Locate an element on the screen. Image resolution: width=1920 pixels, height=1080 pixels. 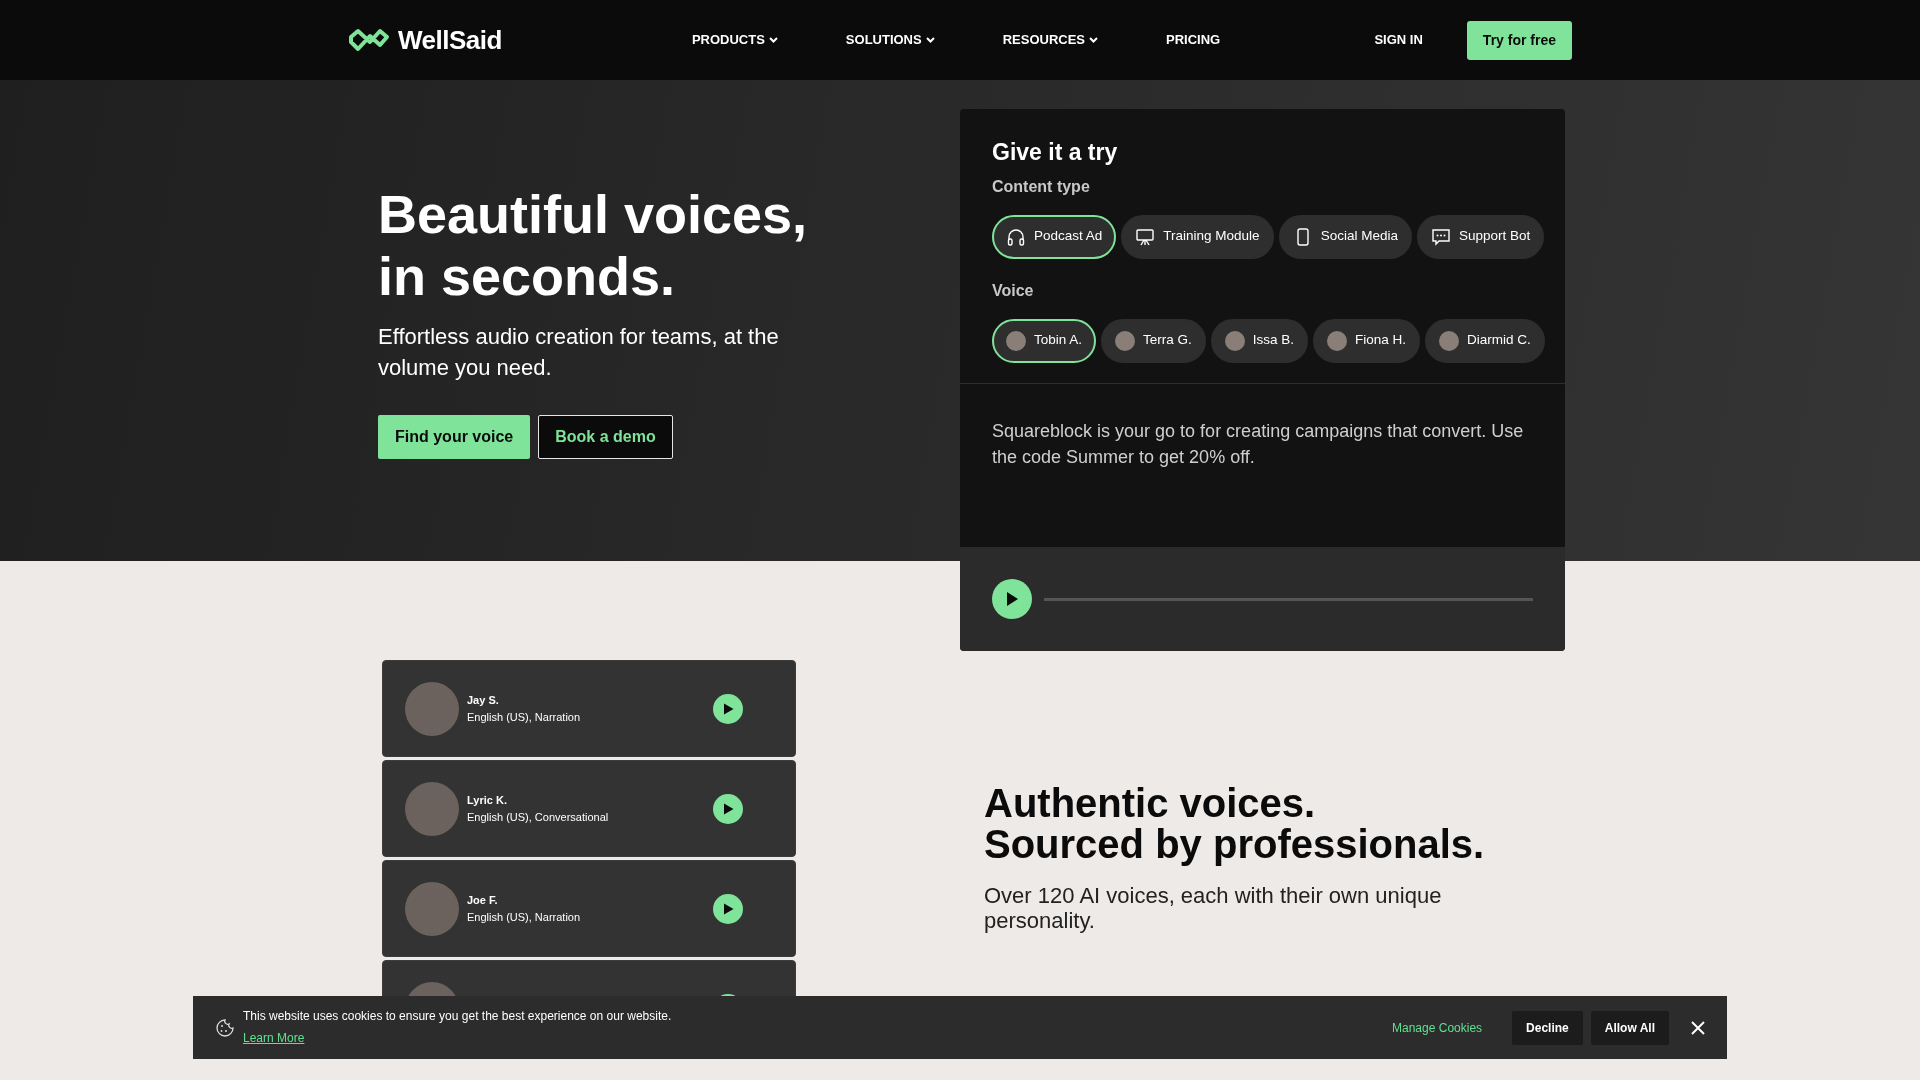
section-heading: Authentic voices. Sourced by professionals. is located at coordinates (1234, 824).